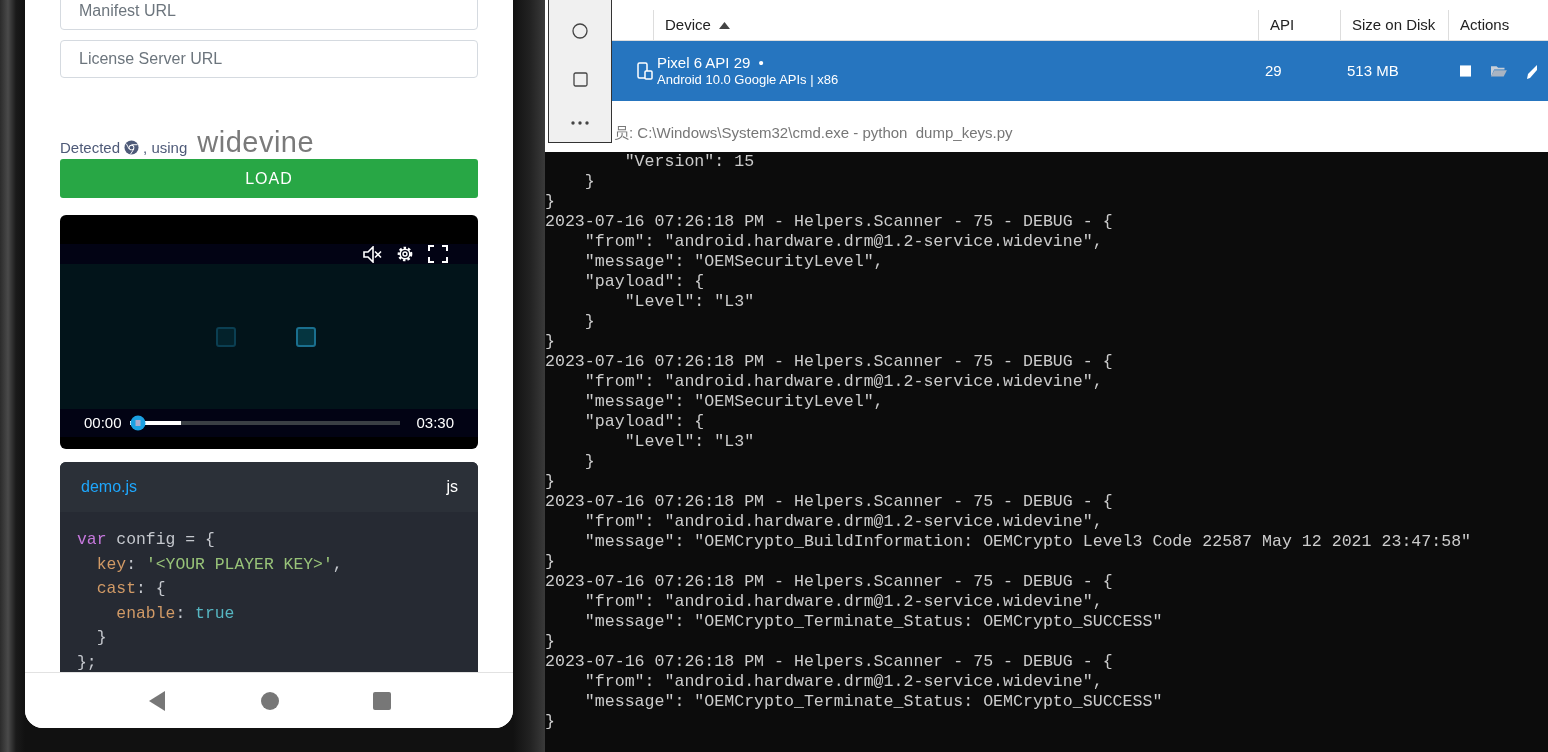 The image size is (1548, 752). Describe the element at coordinates (1299, 25) in the screenshot. I see `column-header: API` at that location.